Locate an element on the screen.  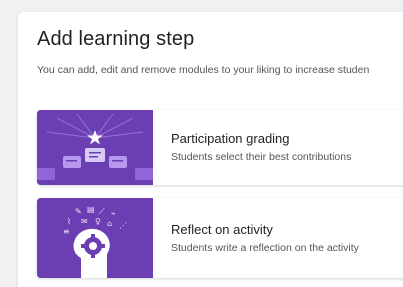
star-podium-icon is located at coordinates (95, 147).